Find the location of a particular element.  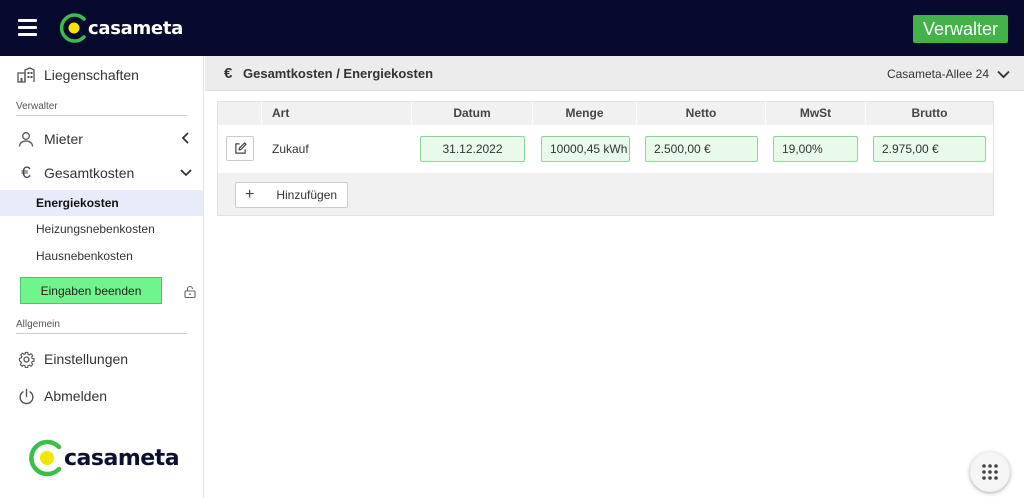

bottom-logo: casameta is located at coordinates (103, 458).